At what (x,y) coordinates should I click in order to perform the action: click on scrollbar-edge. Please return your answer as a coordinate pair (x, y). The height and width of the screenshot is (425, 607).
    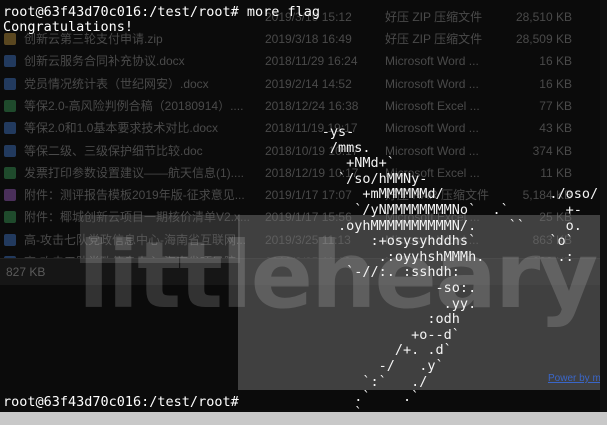
    Looking at the image, I should click on (603, 206).